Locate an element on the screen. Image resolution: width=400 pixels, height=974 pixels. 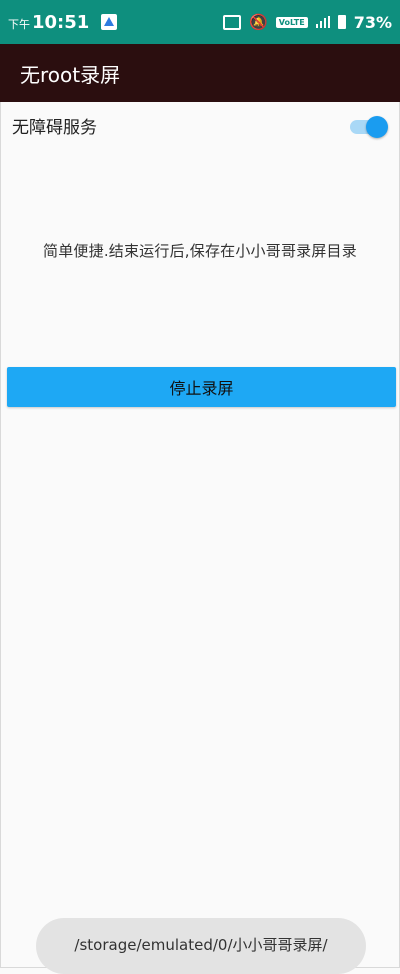
battery-percent: 73% is located at coordinates (372, 22).